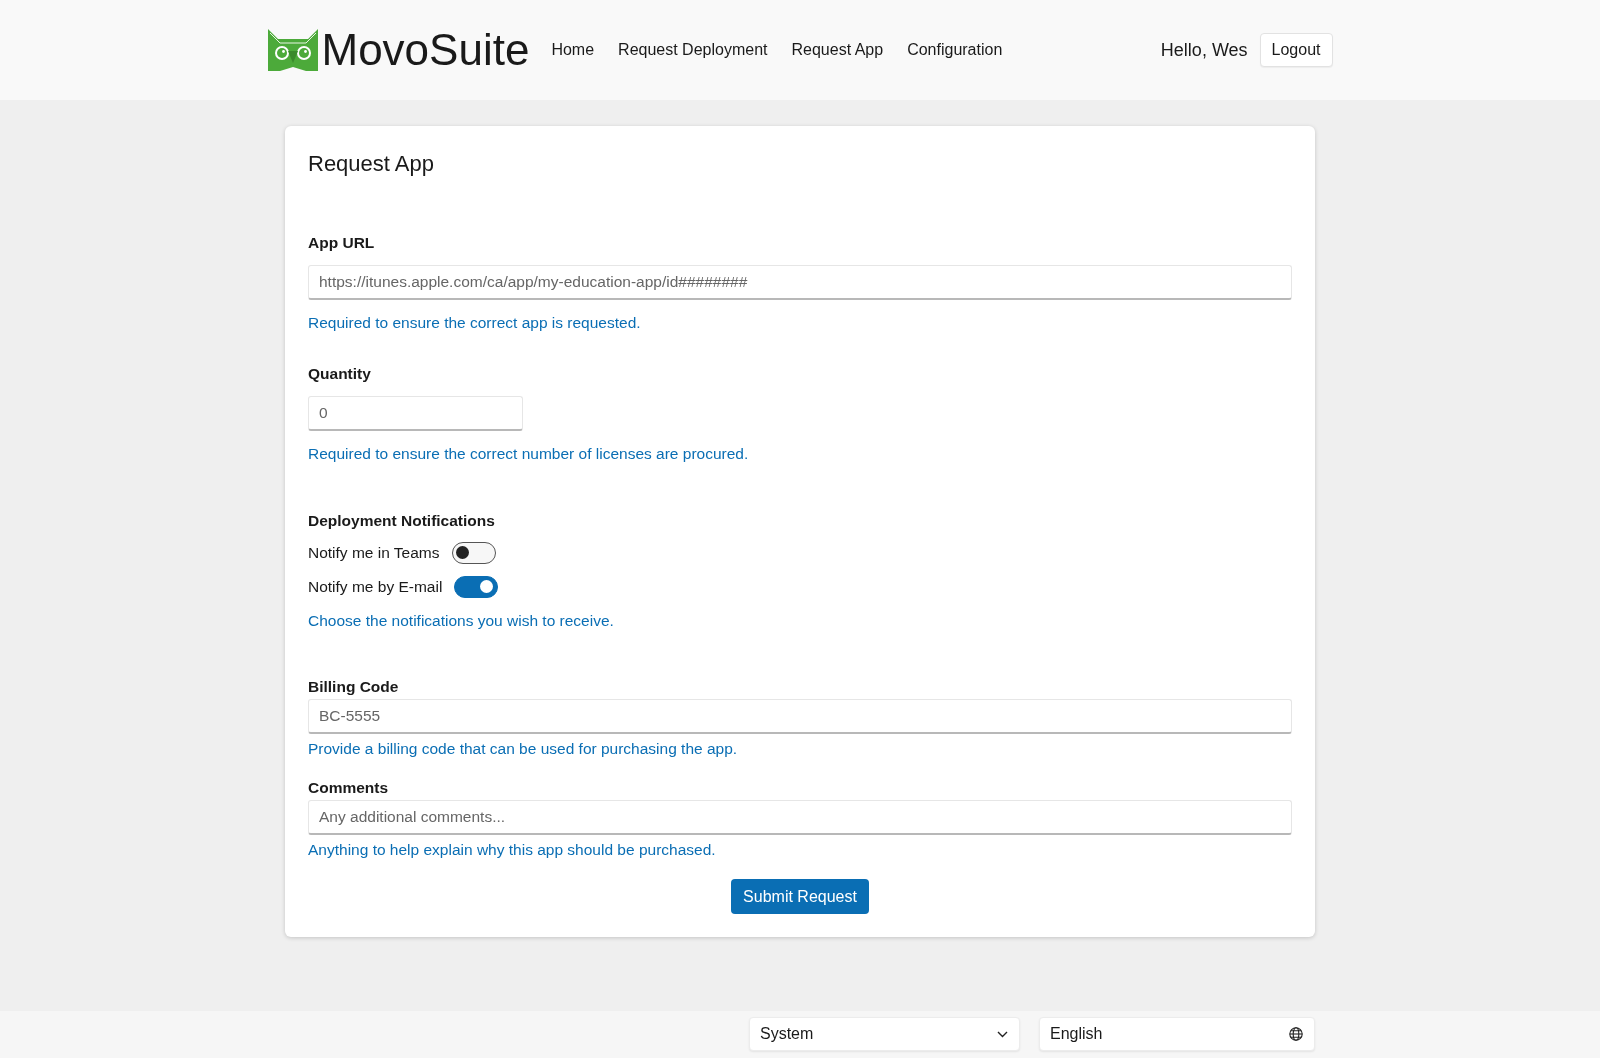 This screenshot has height=1058, width=1600. Describe the element at coordinates (461, 621) in the screenshot. I see `help-text: Choose the notifications you wish to receive.` at that location.